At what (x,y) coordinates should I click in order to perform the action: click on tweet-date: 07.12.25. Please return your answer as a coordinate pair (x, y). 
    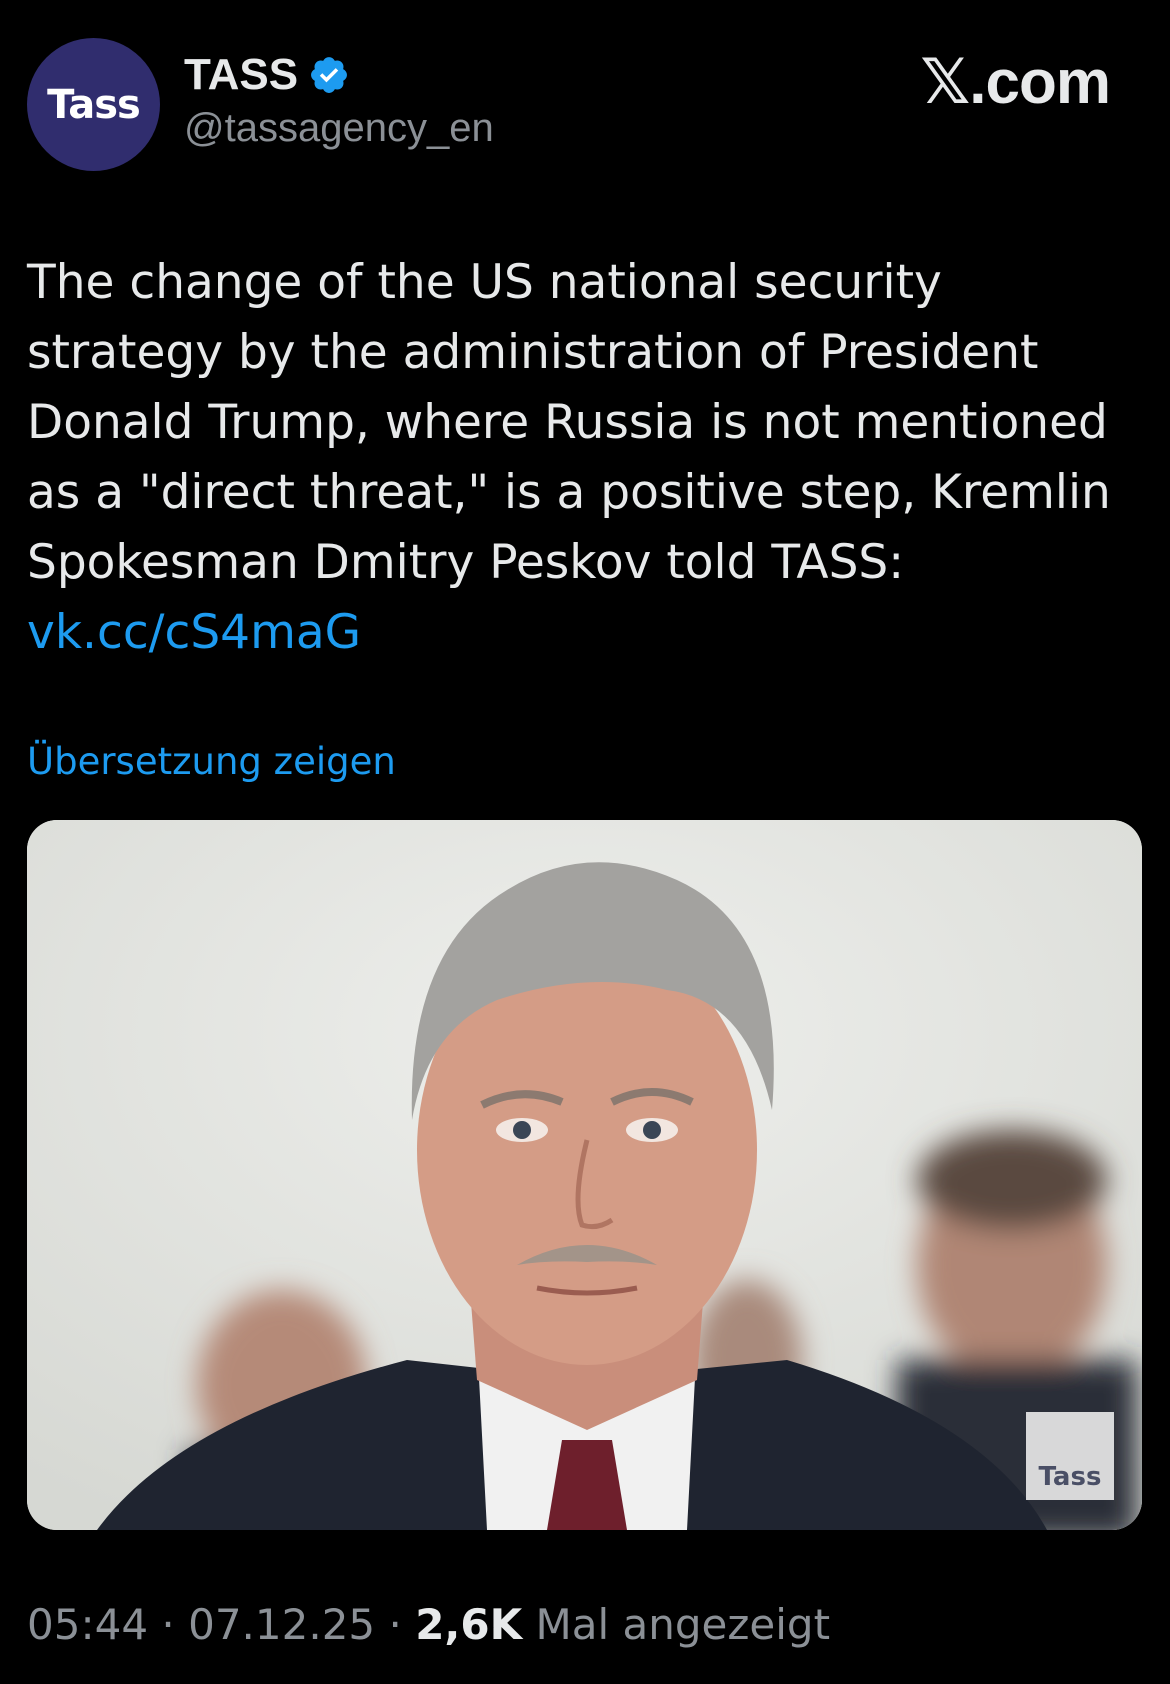
    Looking at the image, I should click on (281, 1624).